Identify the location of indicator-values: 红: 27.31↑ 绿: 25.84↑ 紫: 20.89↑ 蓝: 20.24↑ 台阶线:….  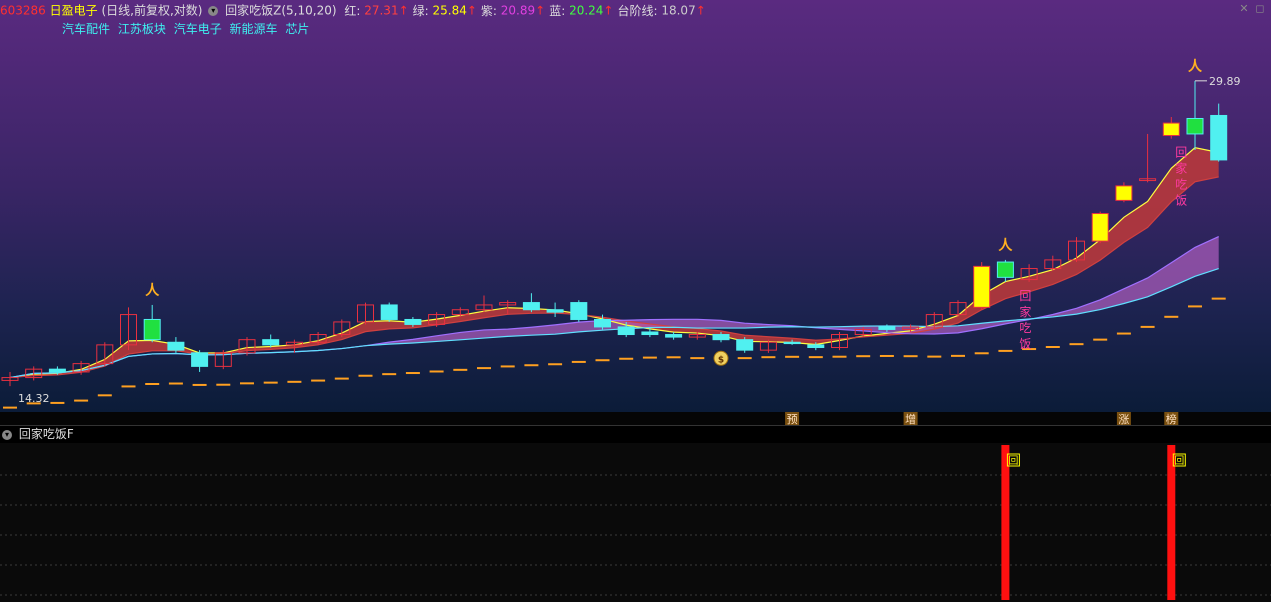
(523, 10).